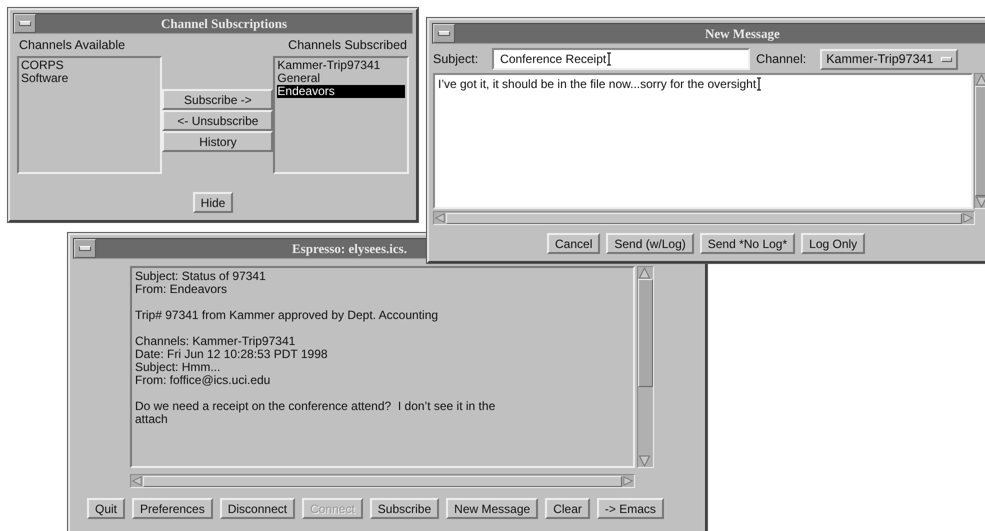 The image size is (985, 531). I want to click on action-button: Send (w/Log), so click(650, 243).